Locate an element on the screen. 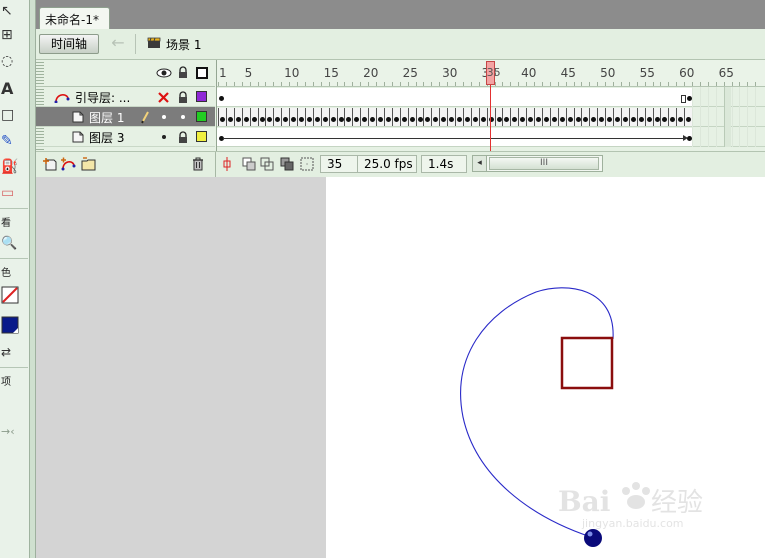  lasso-tool: ◌ is located at coordinates (13, 61).